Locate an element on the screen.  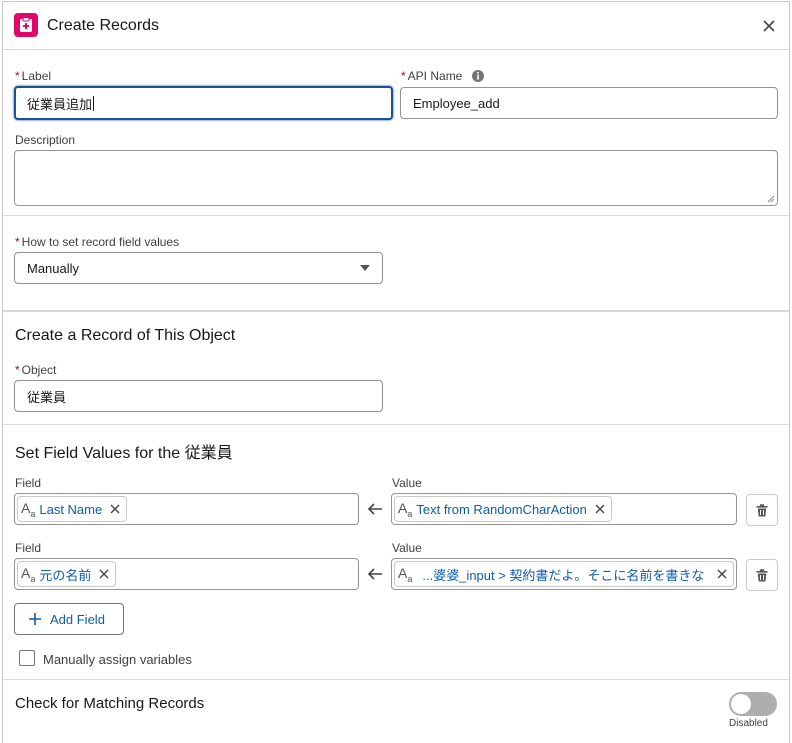
field-pill-label: Last Name is located at coordinates (71, 509).